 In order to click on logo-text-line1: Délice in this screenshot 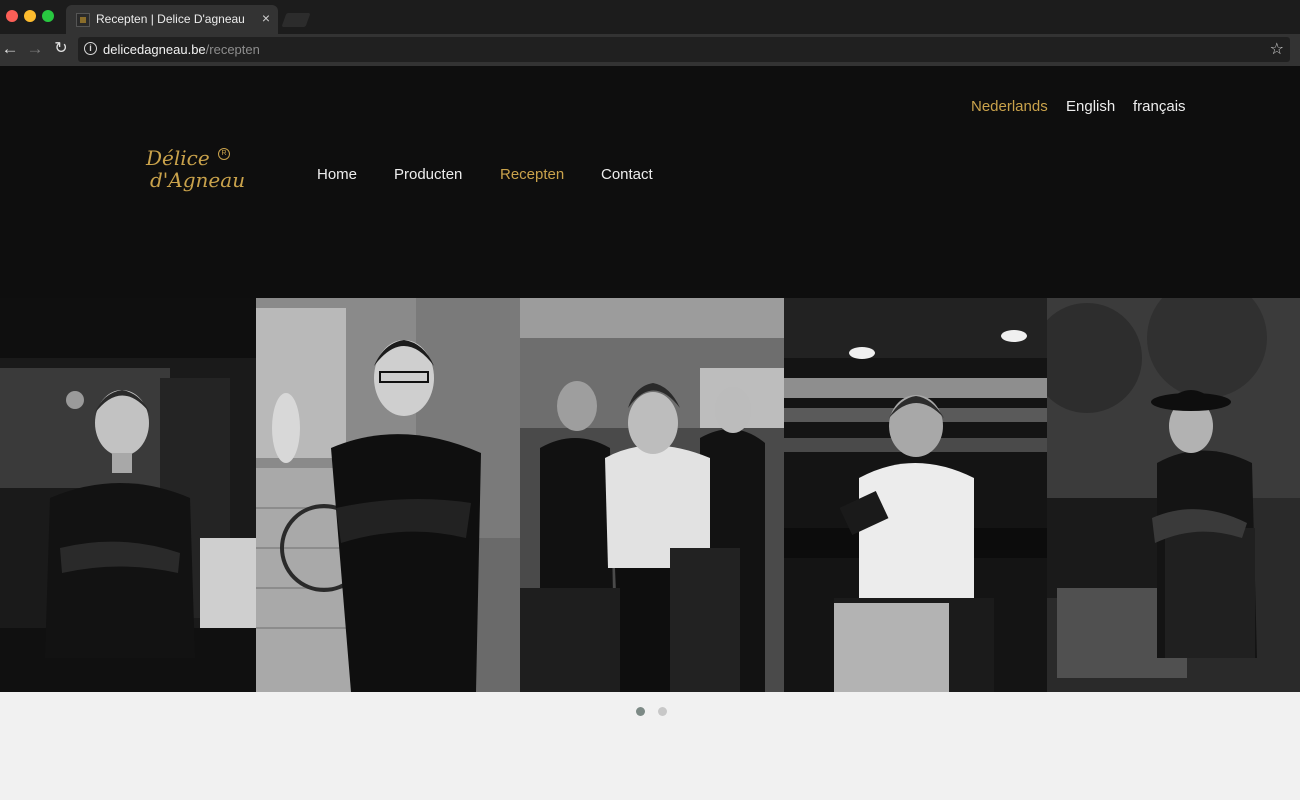, I will do `click(178, 158)`.